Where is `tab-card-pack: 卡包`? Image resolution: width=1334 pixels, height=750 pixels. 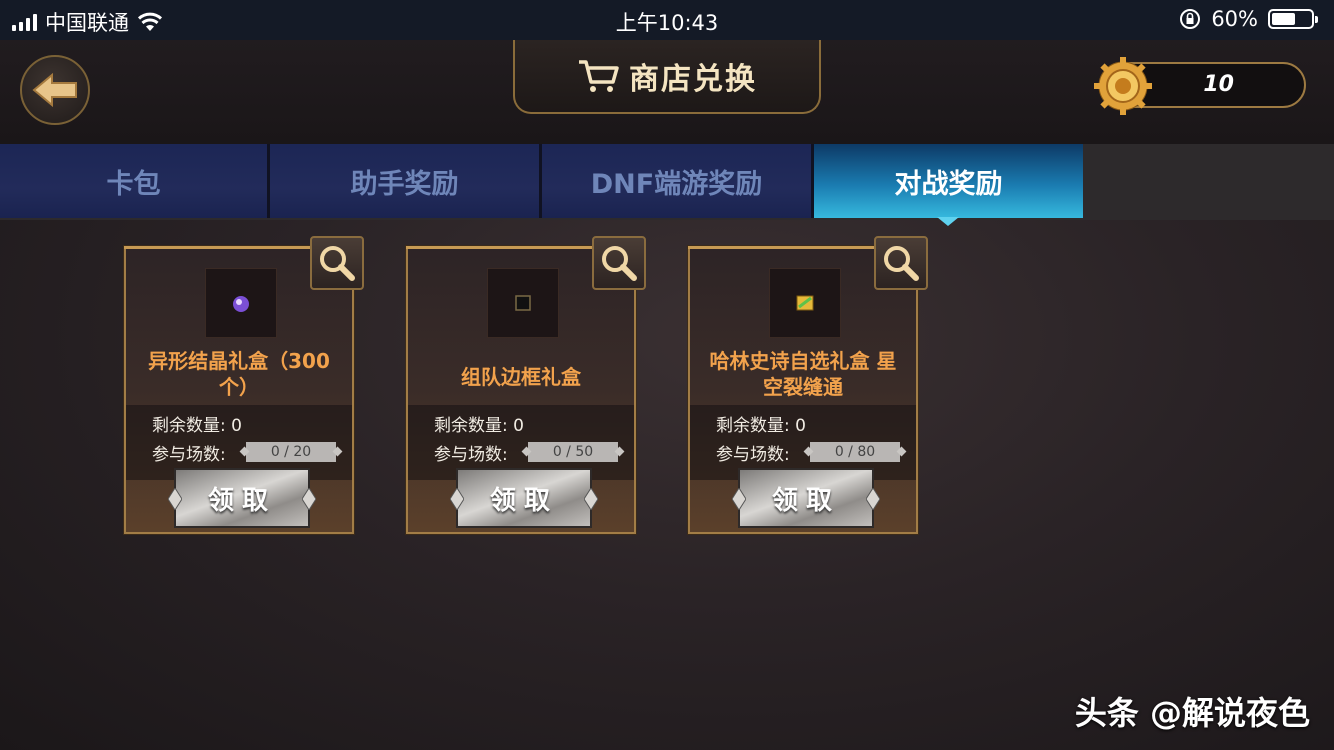
tab-card-pack: 卡包 is located at coordinates (135, 181).